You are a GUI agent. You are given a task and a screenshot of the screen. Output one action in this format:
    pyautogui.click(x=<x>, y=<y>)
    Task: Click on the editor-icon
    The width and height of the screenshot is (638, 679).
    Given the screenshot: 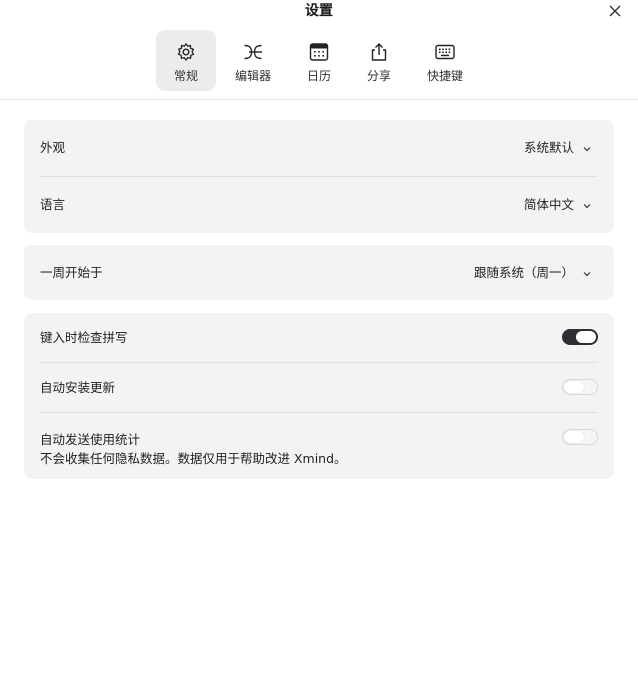 What is the action you would take?
    pyautogui.click(x=253, y=52)
    